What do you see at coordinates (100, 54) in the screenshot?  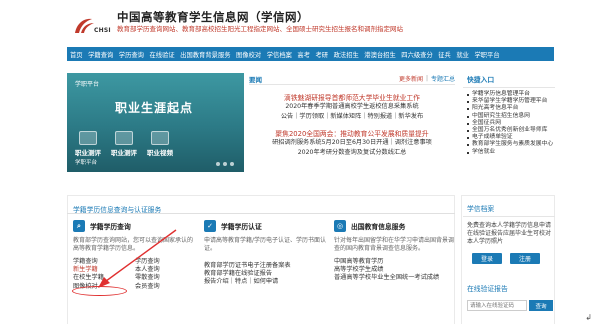 I see `nav-item-xueji: 学籍查询` at bounding box center [100, 54].